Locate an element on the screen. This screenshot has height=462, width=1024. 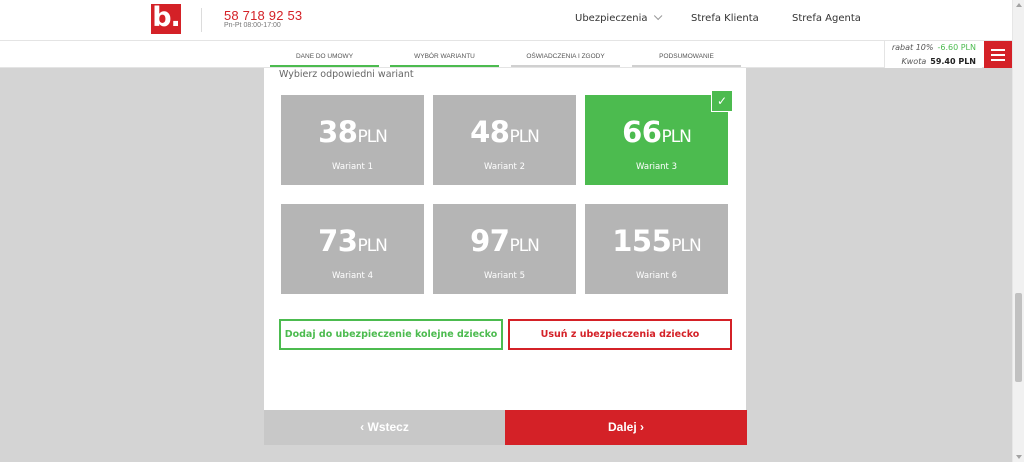
hamburger-menu-icon is located at coordinates (998, 54).